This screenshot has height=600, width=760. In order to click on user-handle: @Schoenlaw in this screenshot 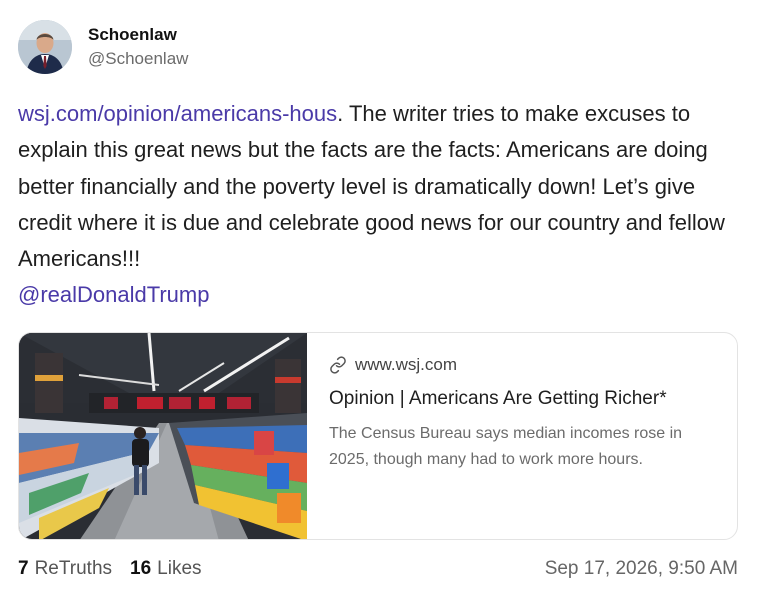, I will do `click(138, 59)`.